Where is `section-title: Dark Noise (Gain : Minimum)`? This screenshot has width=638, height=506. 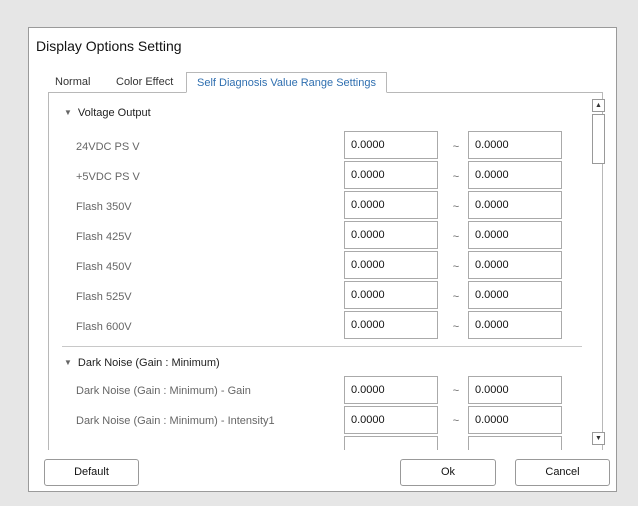 section-title: Dark Noise (Gain : Minimum) is located at coordinates (148, 363).